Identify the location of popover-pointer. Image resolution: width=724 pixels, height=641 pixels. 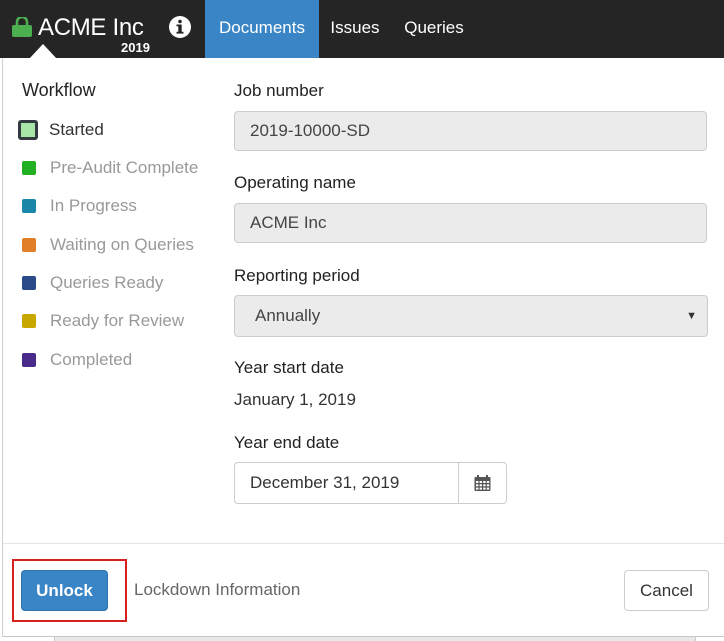
(43, 51).